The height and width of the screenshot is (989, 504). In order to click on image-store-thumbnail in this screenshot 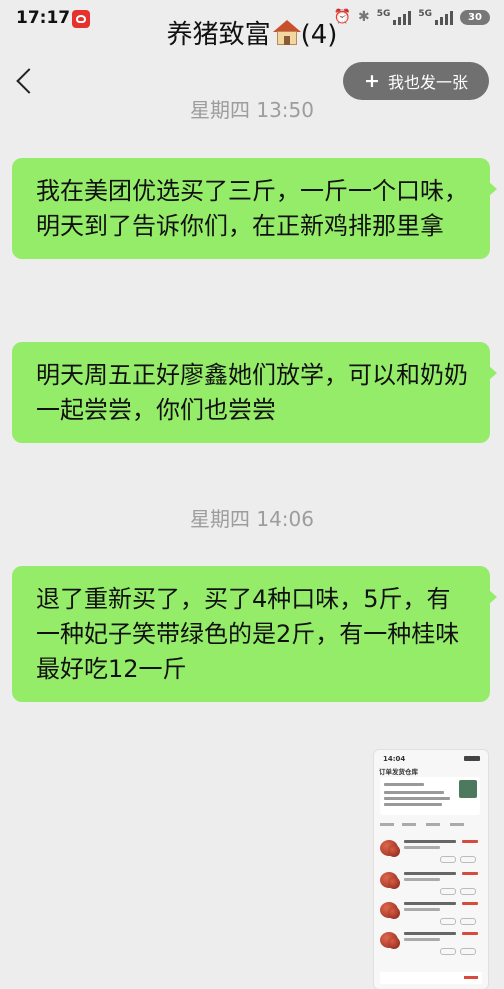, I will do `click(468, 789)`.